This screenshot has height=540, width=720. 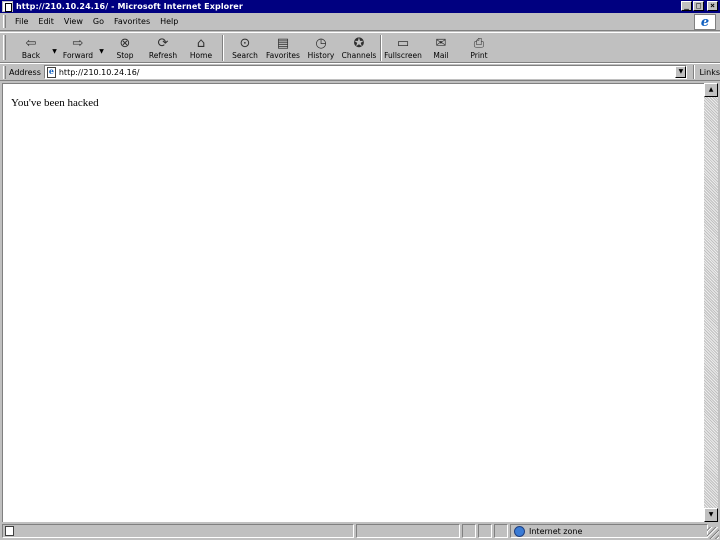 I want to click on zone-label: Internet zone, so click(x=556, y=531).